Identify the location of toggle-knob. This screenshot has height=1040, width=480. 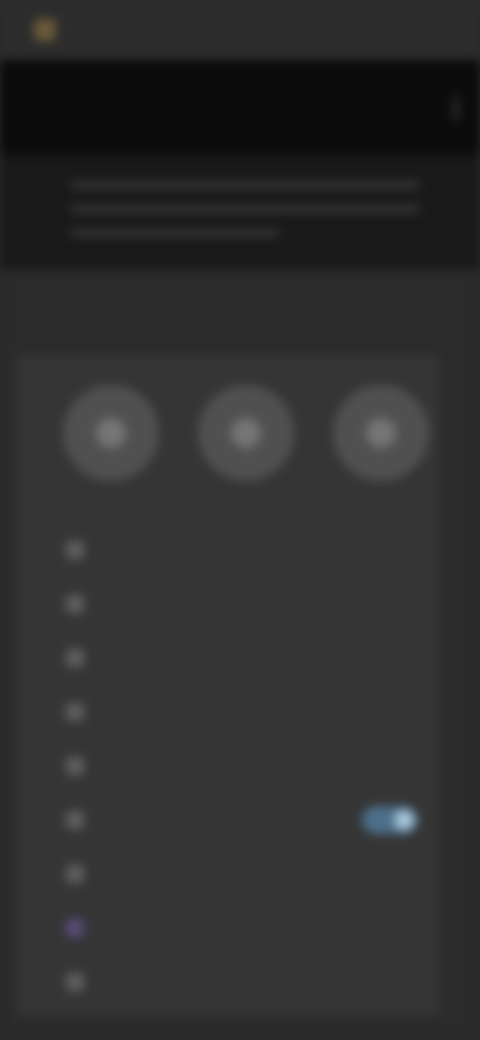
(404, 820).